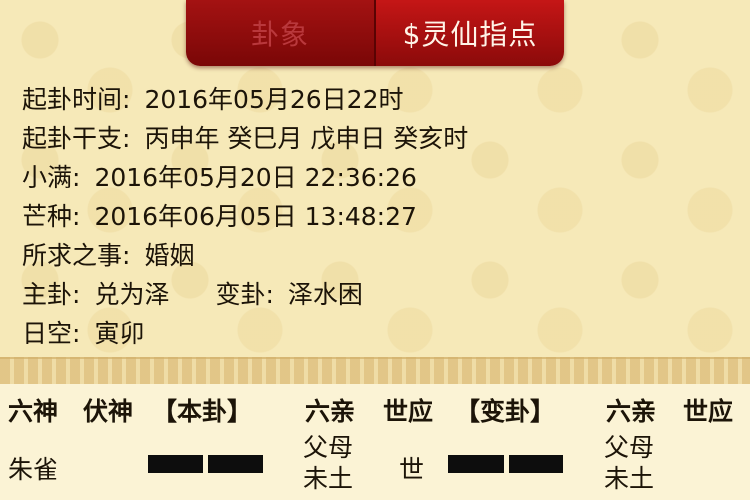 This screenshot has height=500, width=750. Describe the element at coordinates (469, 33) in the screenshot. I see `tab-lingxian-zhidian: $灵仙指点` at that location.